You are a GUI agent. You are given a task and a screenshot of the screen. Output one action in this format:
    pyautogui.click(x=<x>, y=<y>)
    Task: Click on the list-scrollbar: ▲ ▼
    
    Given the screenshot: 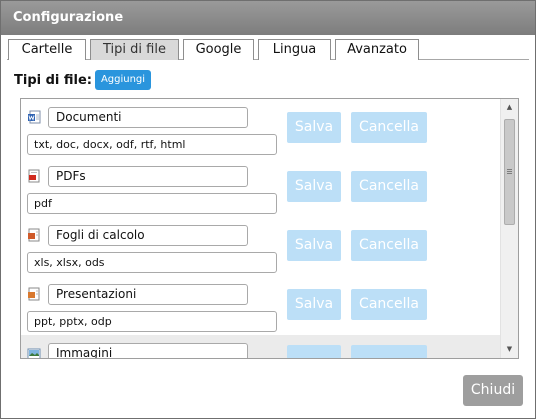 What is the action you would take?
    pyautogui.click(x=509, y=228)
    